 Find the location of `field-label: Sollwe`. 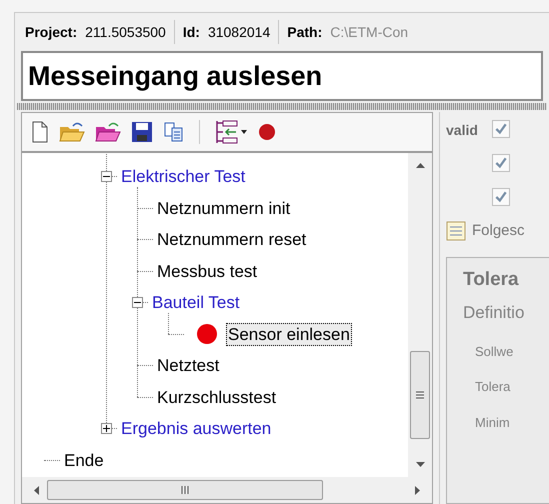

field-label: Sollwe is located at coordinates (494, 351).